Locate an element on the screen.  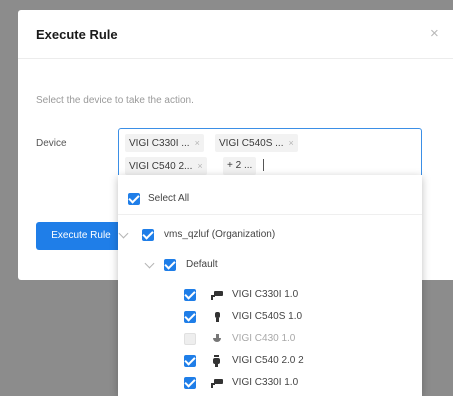
organization-checkbox is located at coordinates (148, 235).